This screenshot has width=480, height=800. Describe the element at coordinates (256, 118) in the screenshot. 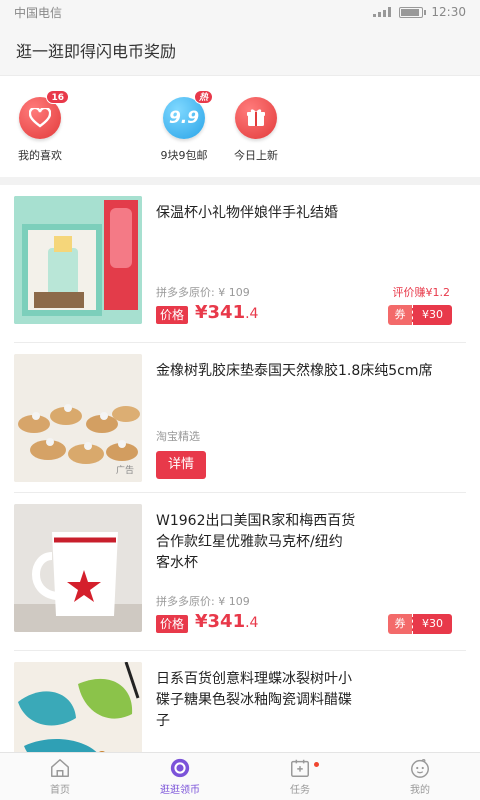

I see `gift-icon` at that location.